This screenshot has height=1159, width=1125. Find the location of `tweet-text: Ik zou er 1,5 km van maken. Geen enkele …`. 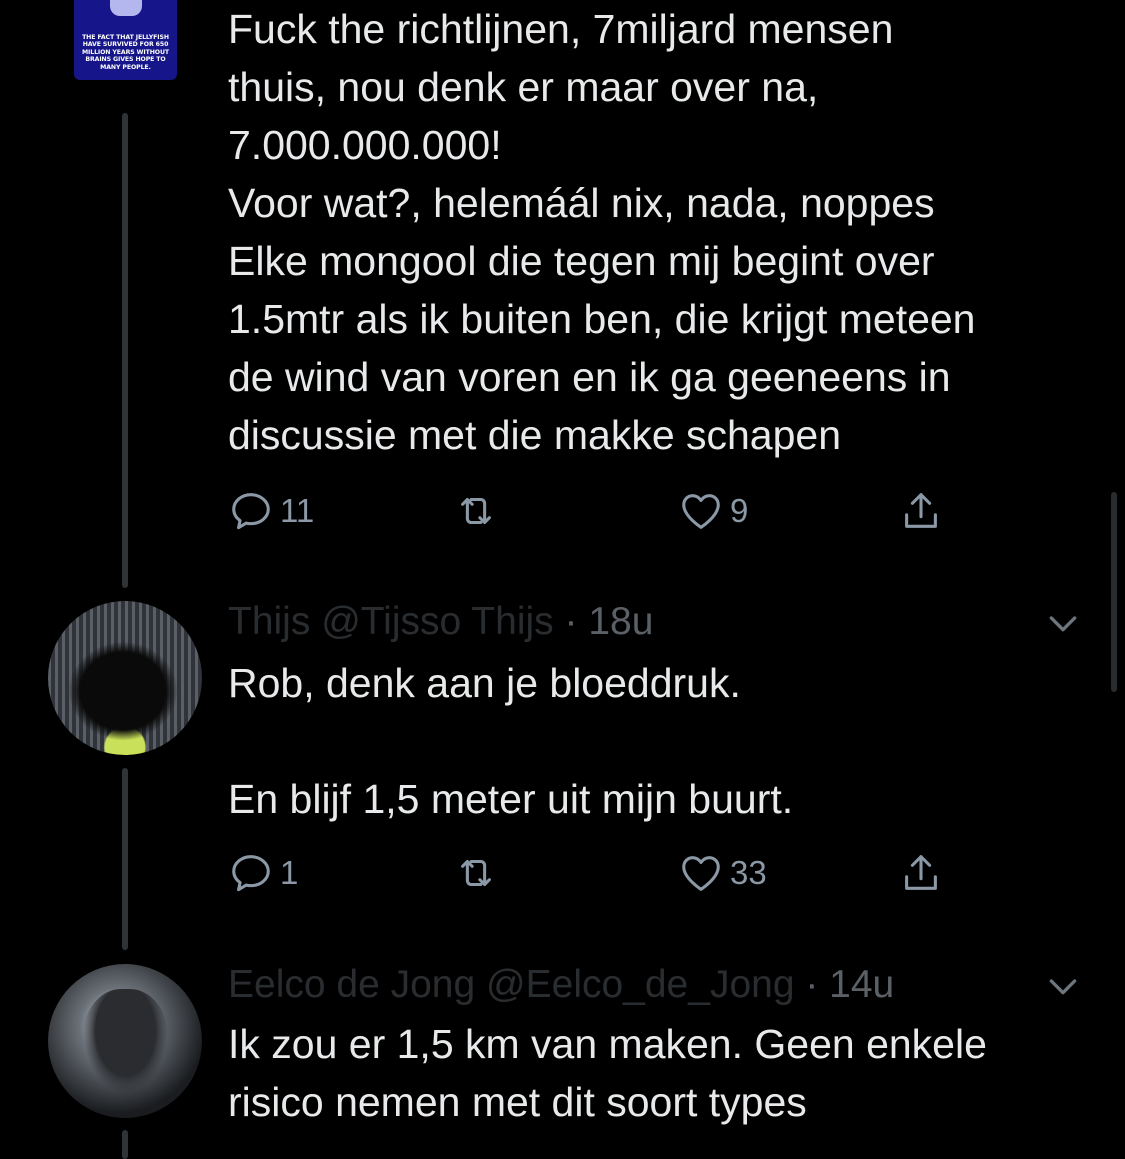

tweet-text: Ik zou er 1,5 km van maken. Geen enkele … is located at coordinates (607, 1073).